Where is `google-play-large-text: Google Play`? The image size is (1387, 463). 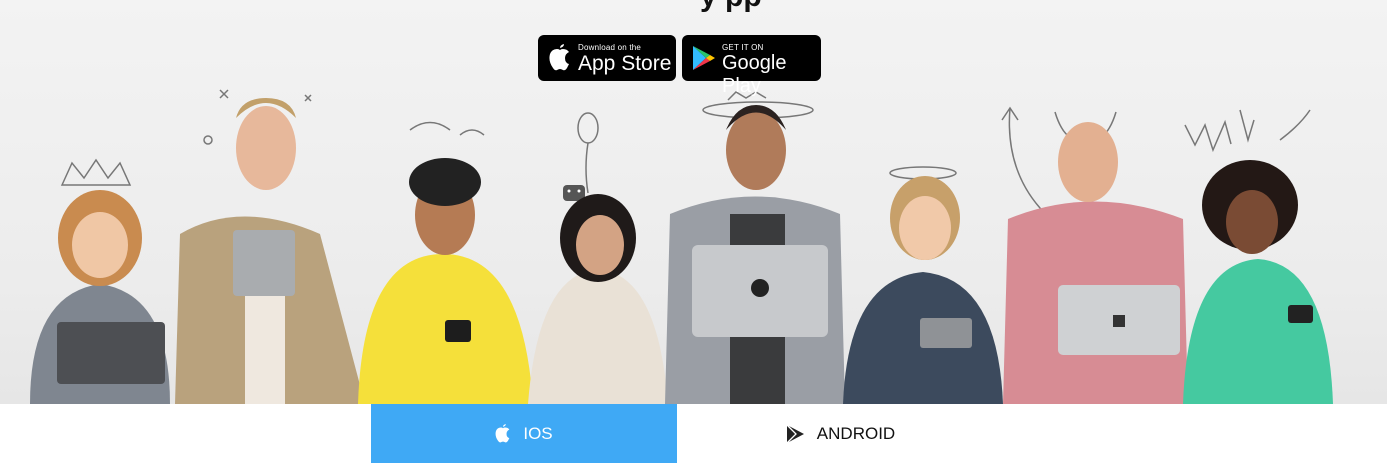 google-play-large-text: Google Play is located at coordinates (754, 74).